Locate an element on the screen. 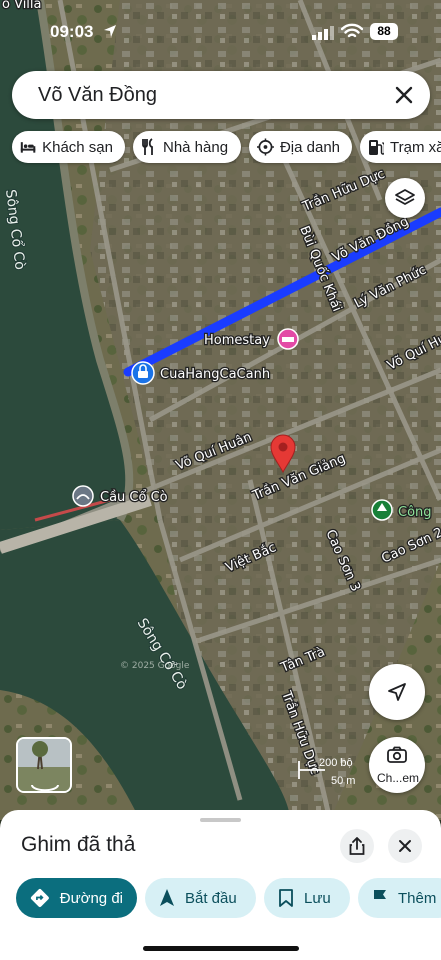  chip-label: Khách sạn is located at coordinates (77, 147).